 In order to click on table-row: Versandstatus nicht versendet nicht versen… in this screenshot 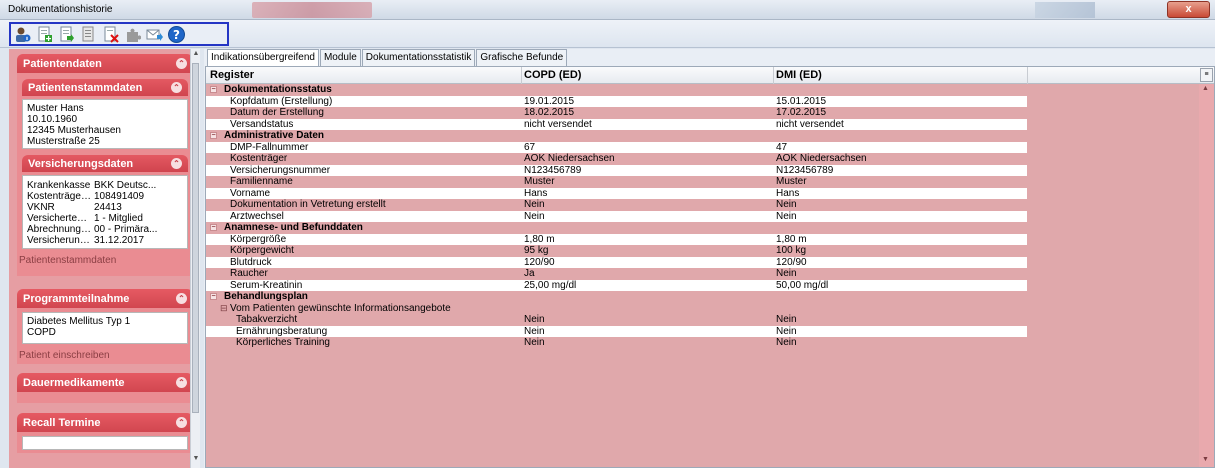, I will do `click(616, 124)`.